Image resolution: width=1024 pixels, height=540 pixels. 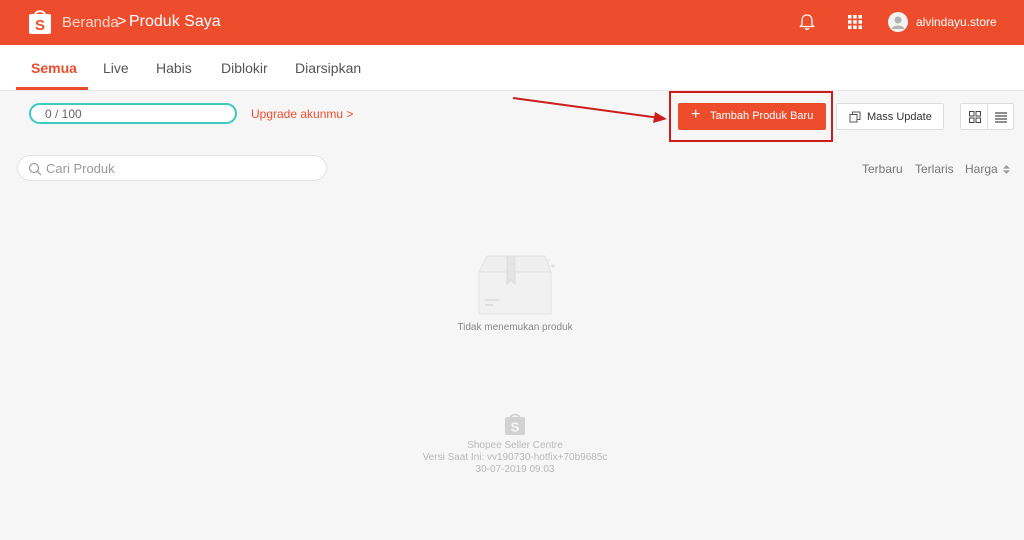 I want to click on shopee-footer-logo-icon: S, so click(x=515, y=424).